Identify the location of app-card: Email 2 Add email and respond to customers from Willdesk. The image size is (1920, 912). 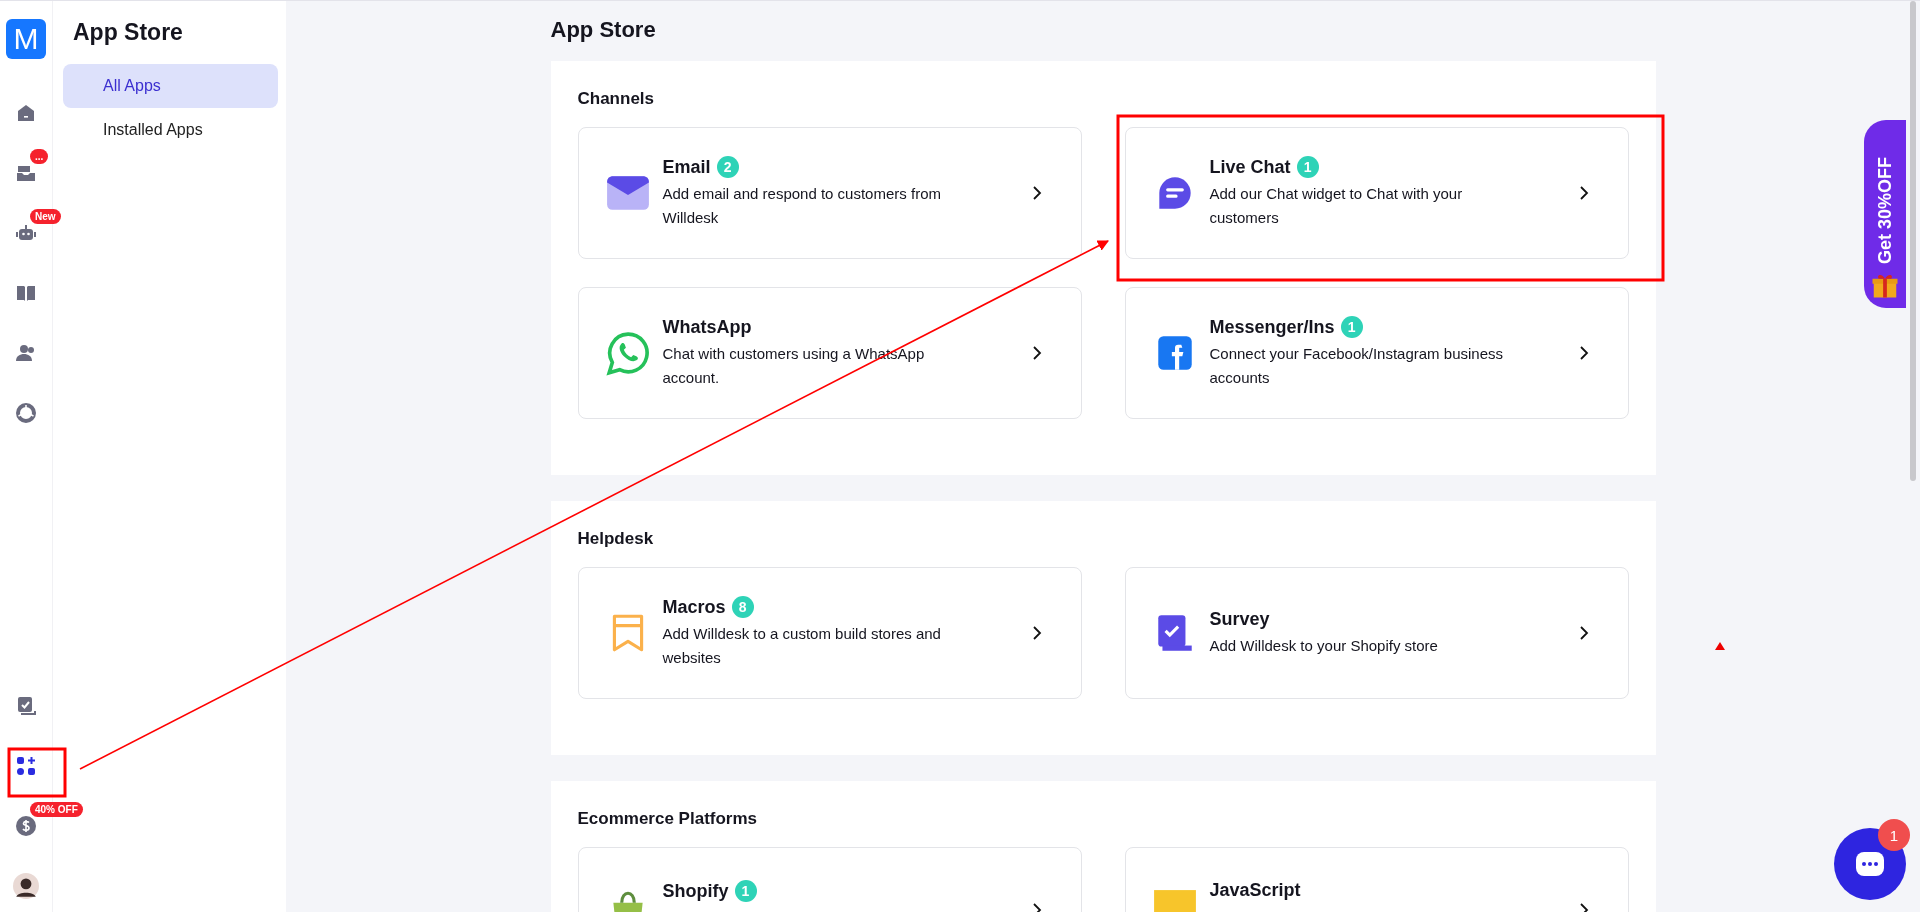
(829, 193).